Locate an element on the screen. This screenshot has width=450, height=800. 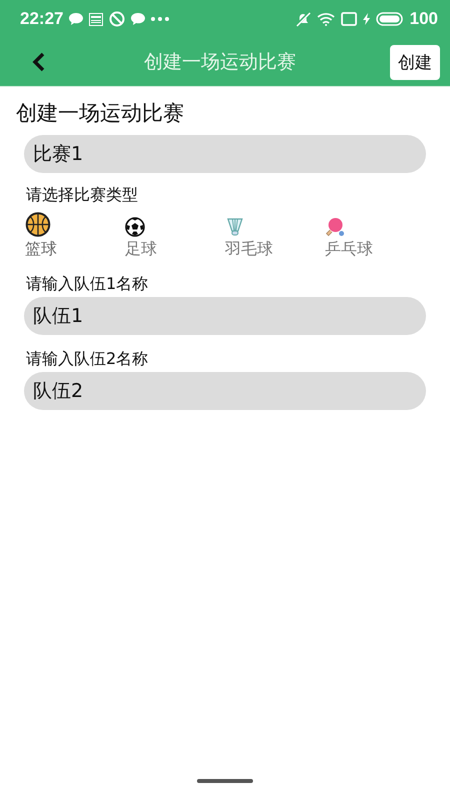
basketball-icon is located at coordinates (38, 224).